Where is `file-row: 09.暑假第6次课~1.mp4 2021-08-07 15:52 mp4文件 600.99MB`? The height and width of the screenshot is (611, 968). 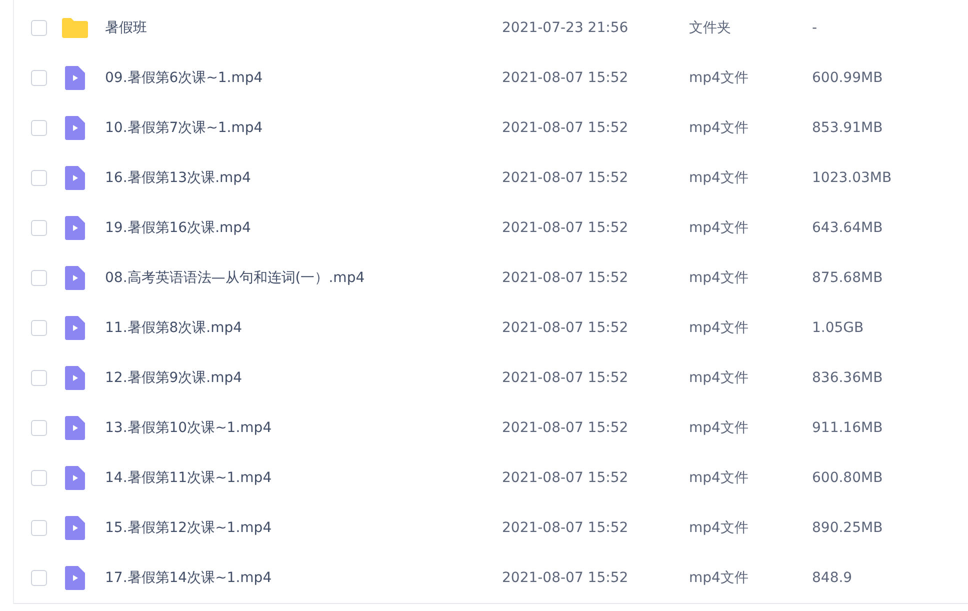
file-row: 09.暑假第6次课~1.mp4 2021-08-07 15:52 mp4文件 600.99MB is located at coordinates (491, 78).